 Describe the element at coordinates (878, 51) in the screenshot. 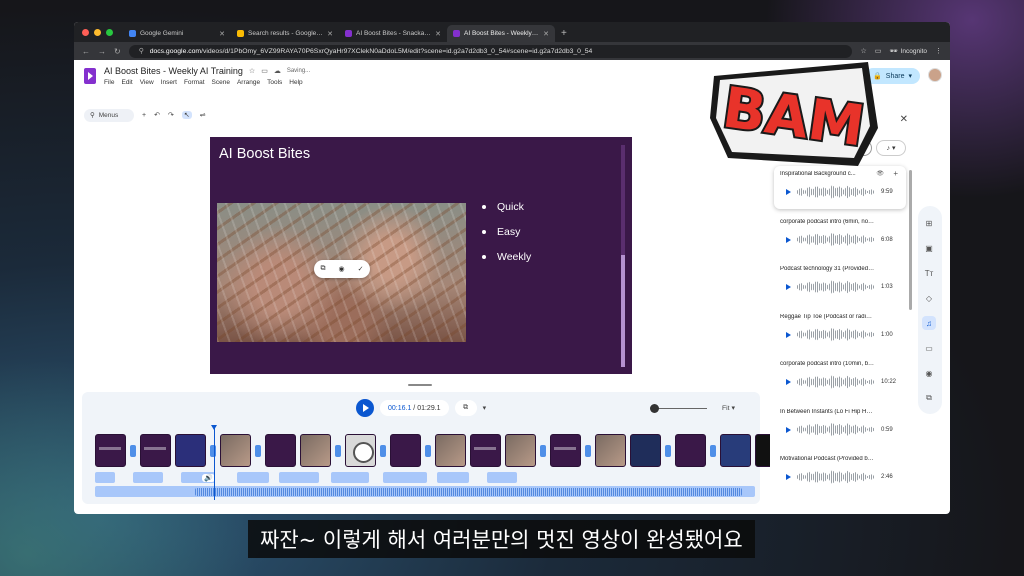

I see `sidepanel-icon: ▭` at that location.